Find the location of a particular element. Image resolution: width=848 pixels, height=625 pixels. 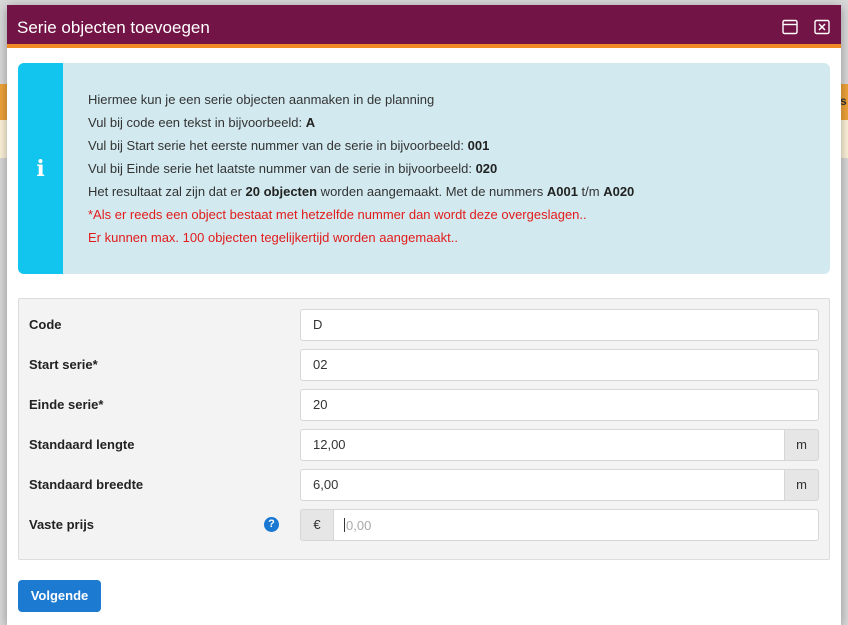

row-code: Code D is located at coordinates (424, 325).